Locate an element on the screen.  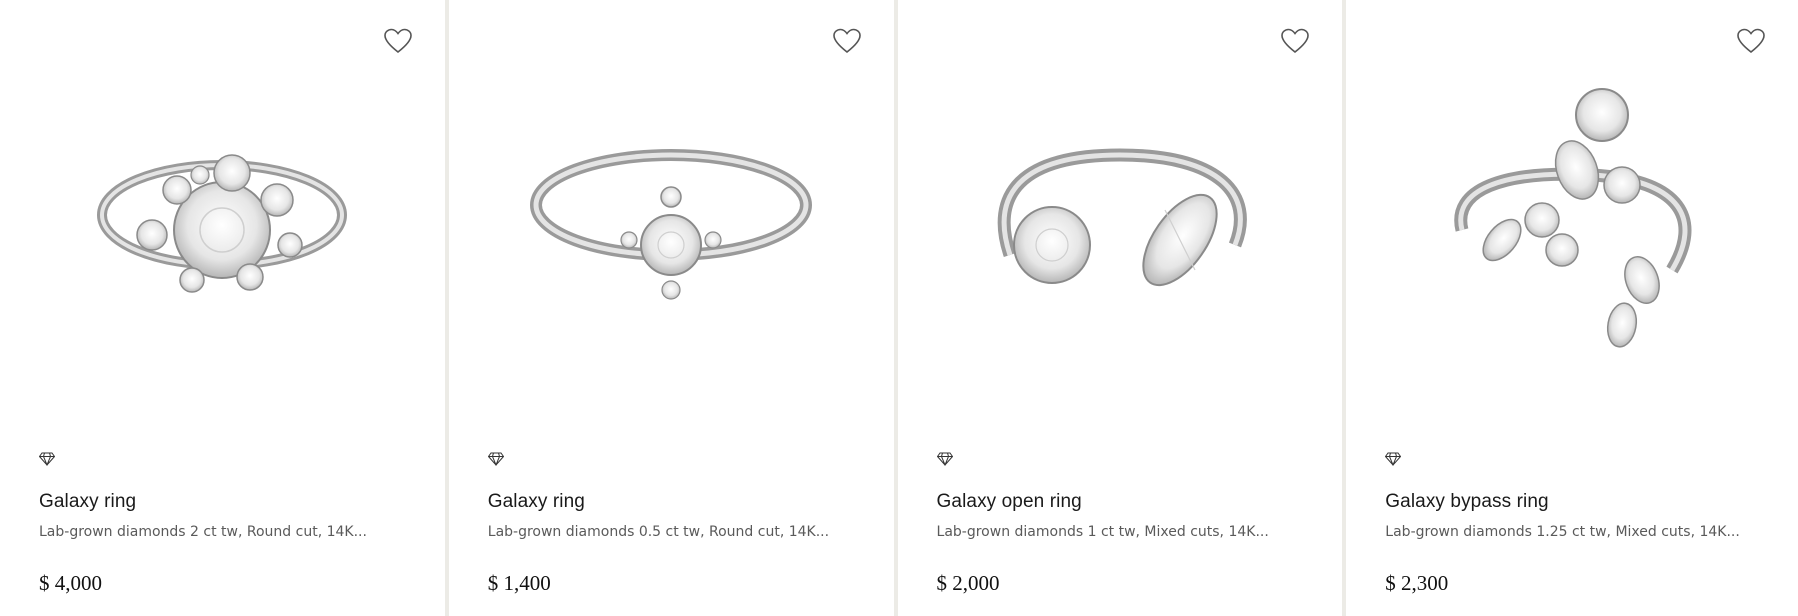
product-name: Galaxy open ring is located at coordinates (1125, 502).